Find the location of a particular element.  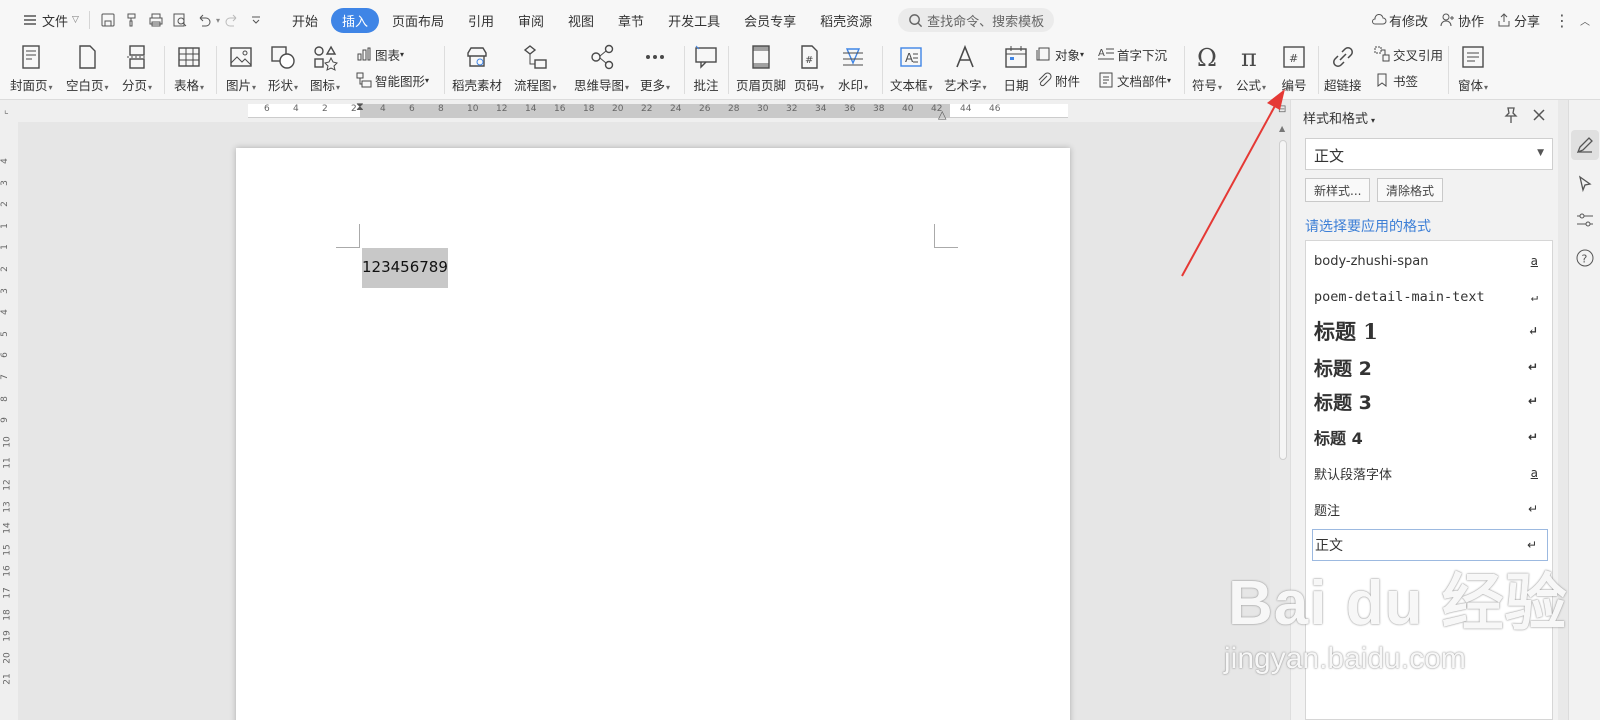

paragraph-style-icon: ↵ is located at coordinates (1532, 509).